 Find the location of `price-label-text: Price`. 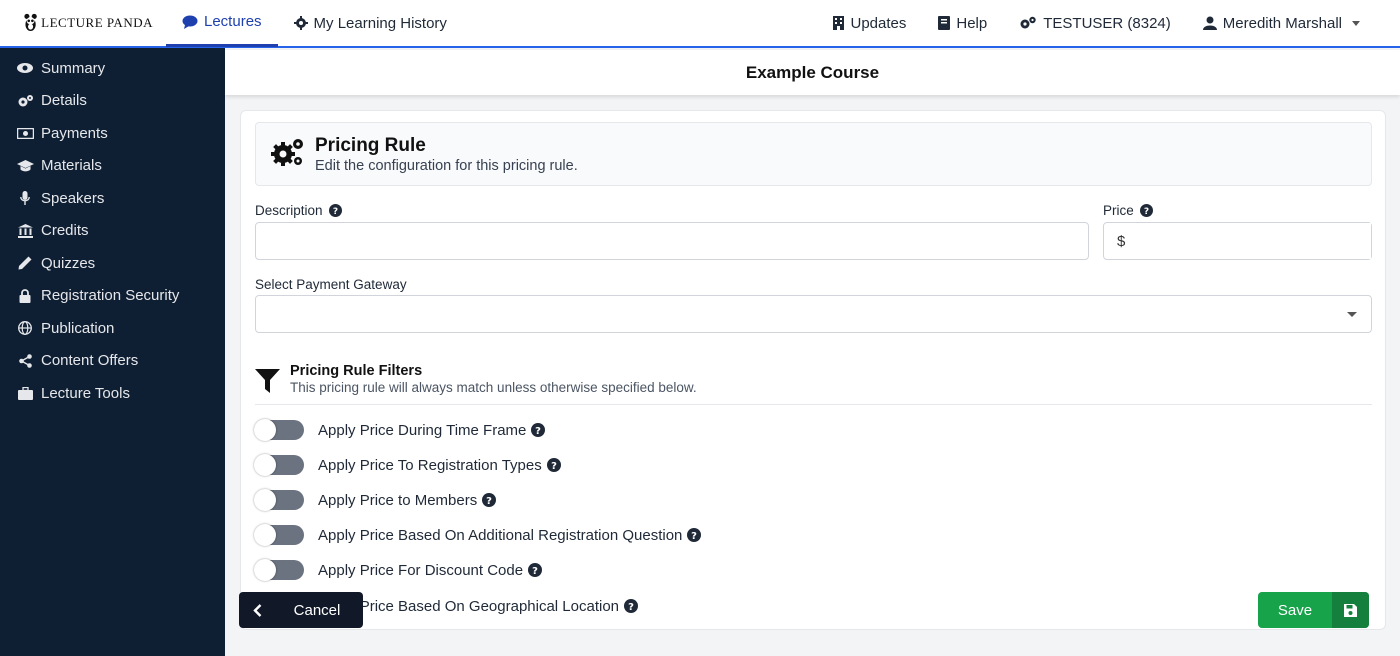

price-label-text: Price is located at coordinates (1118, 210).